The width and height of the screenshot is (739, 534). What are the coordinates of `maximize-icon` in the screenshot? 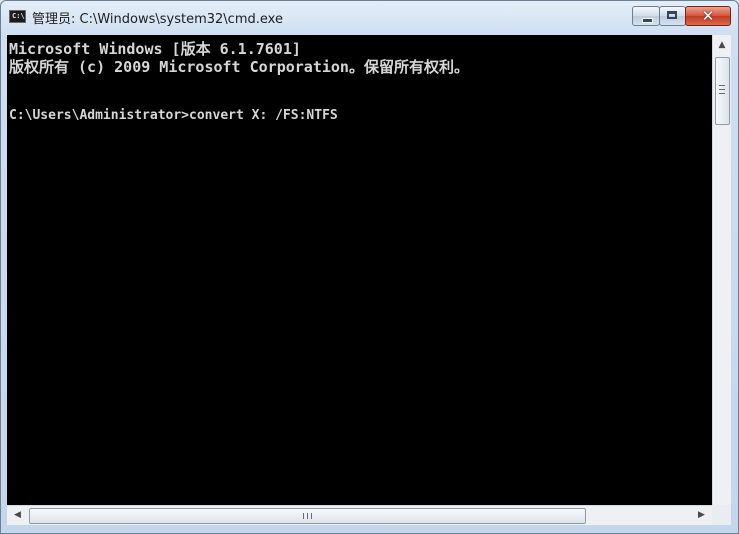 It's located at (672, 15).